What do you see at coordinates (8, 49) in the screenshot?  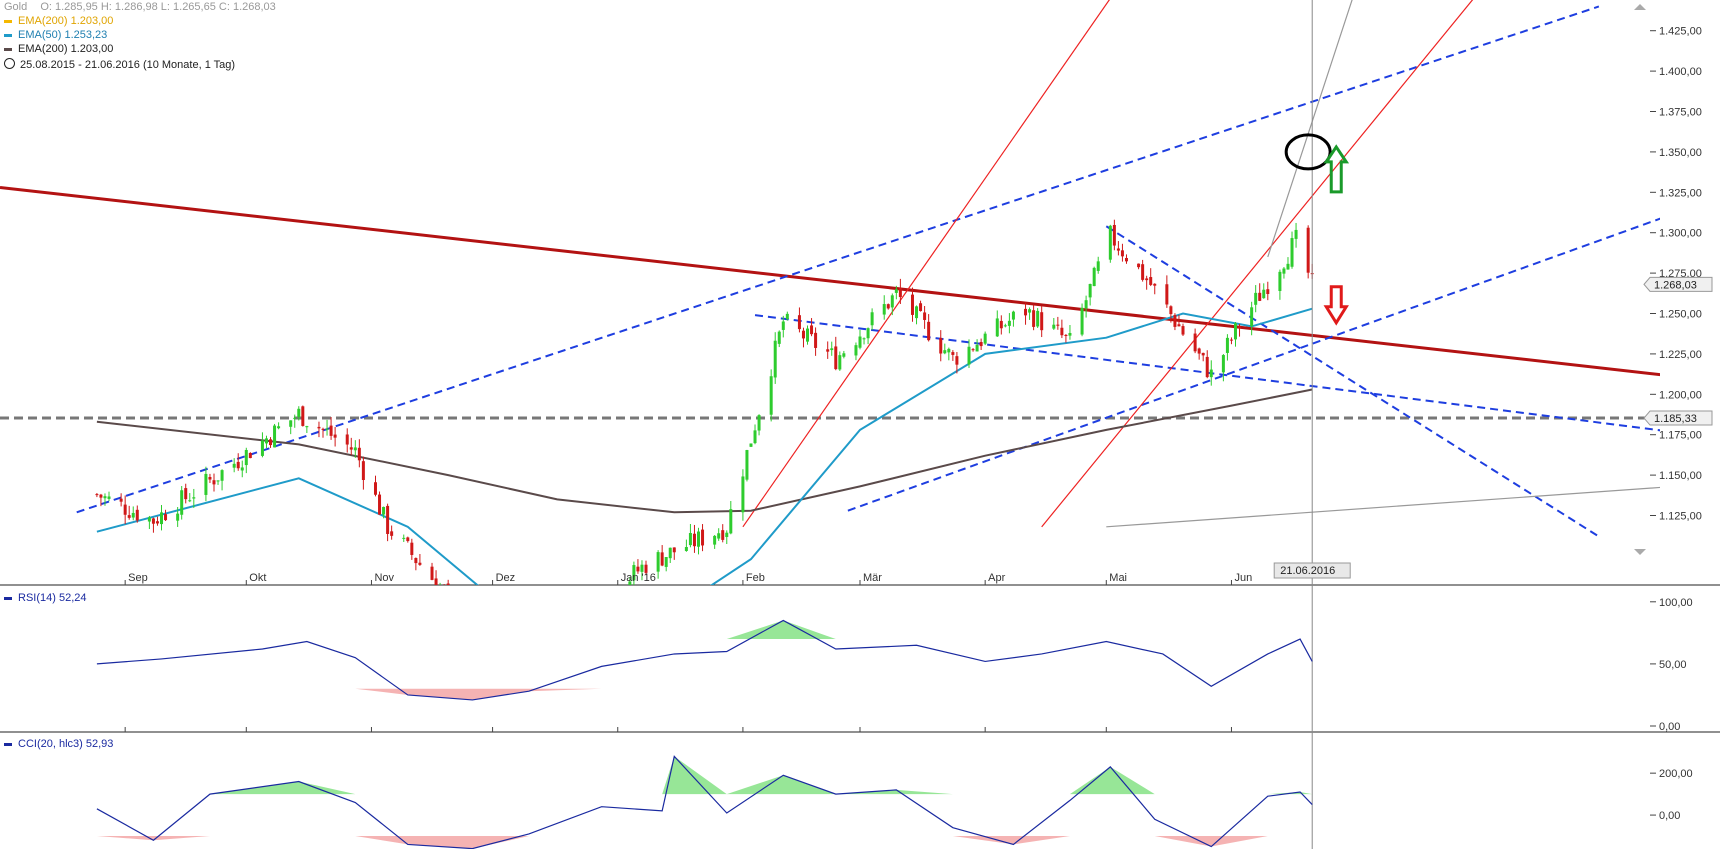 I see `legend-swatch` at bounding box center [8, 49].